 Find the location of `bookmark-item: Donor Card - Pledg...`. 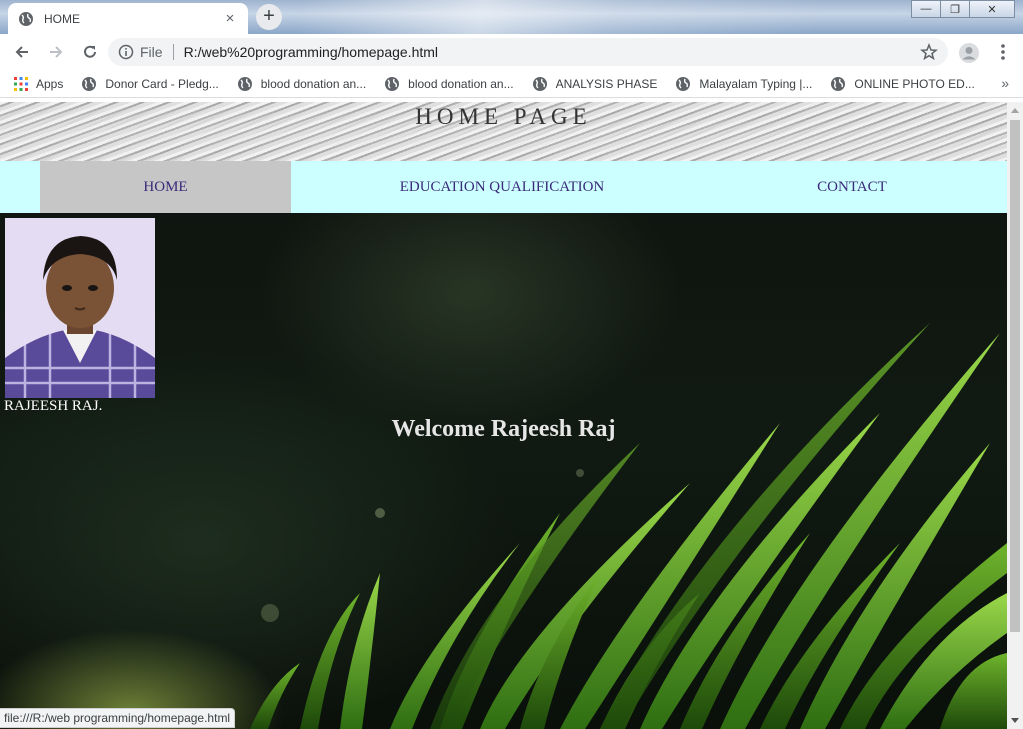

bookmark-item: Donor Card - Pledg... is located at coordinates (150, 84).